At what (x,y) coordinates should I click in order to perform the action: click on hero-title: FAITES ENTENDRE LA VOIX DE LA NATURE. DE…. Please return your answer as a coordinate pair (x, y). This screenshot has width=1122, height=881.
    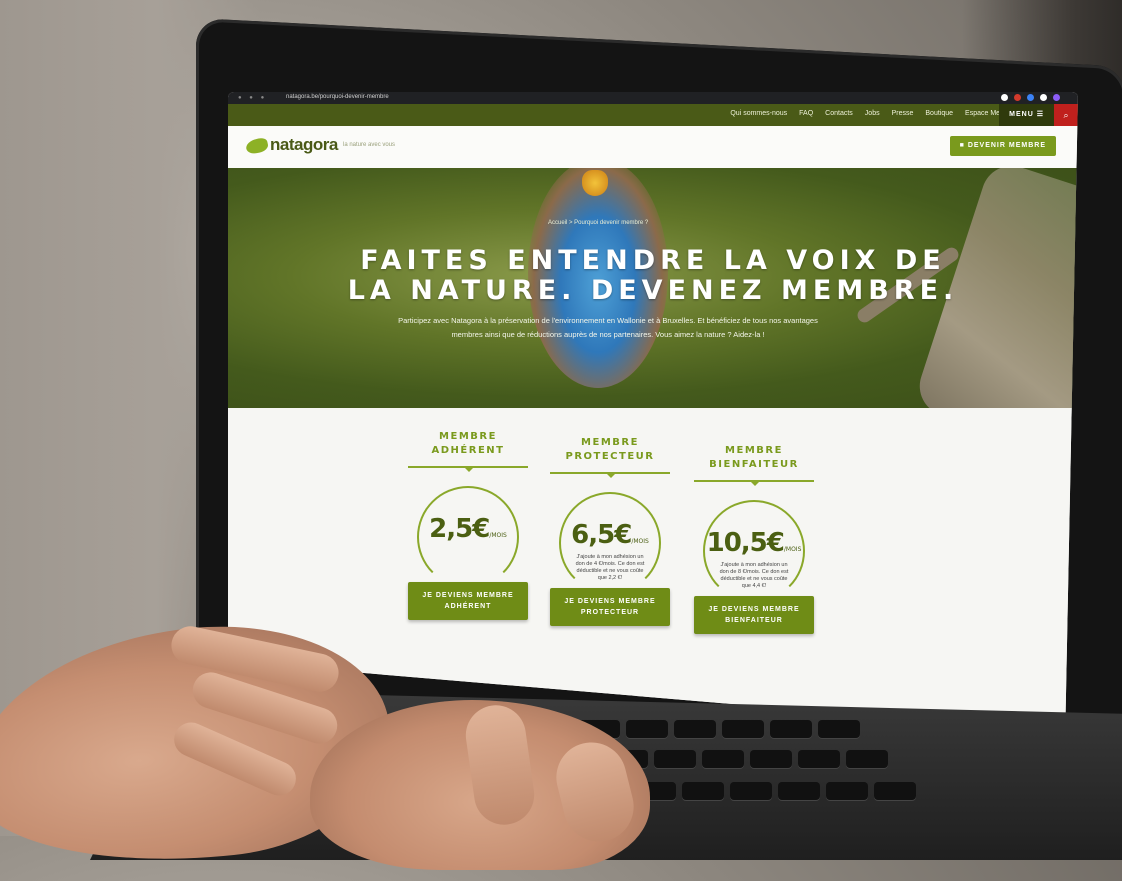
    Looking at the image, I should click on (653, 276).